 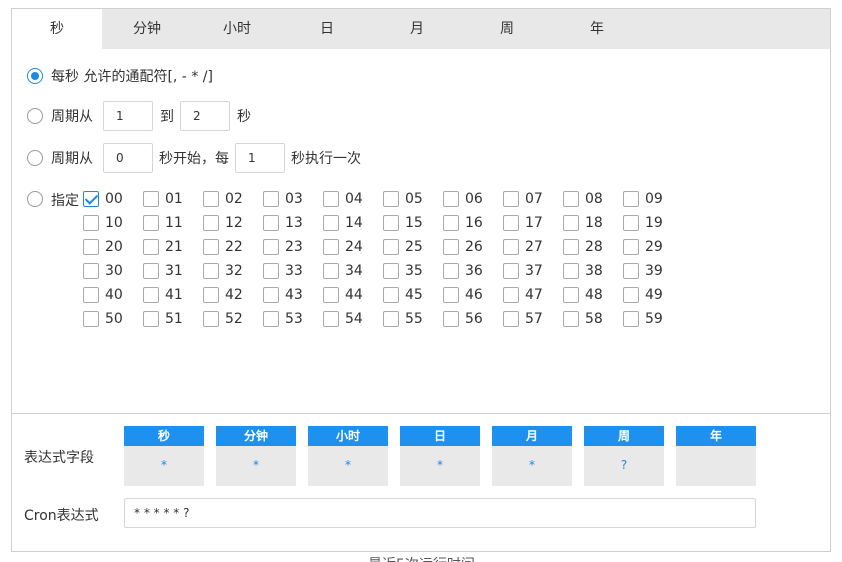 What do you see at coordinates (463, 295) in the screenshot?
I see `second-checkbox-item: 46` at bounding box center [463, 295].